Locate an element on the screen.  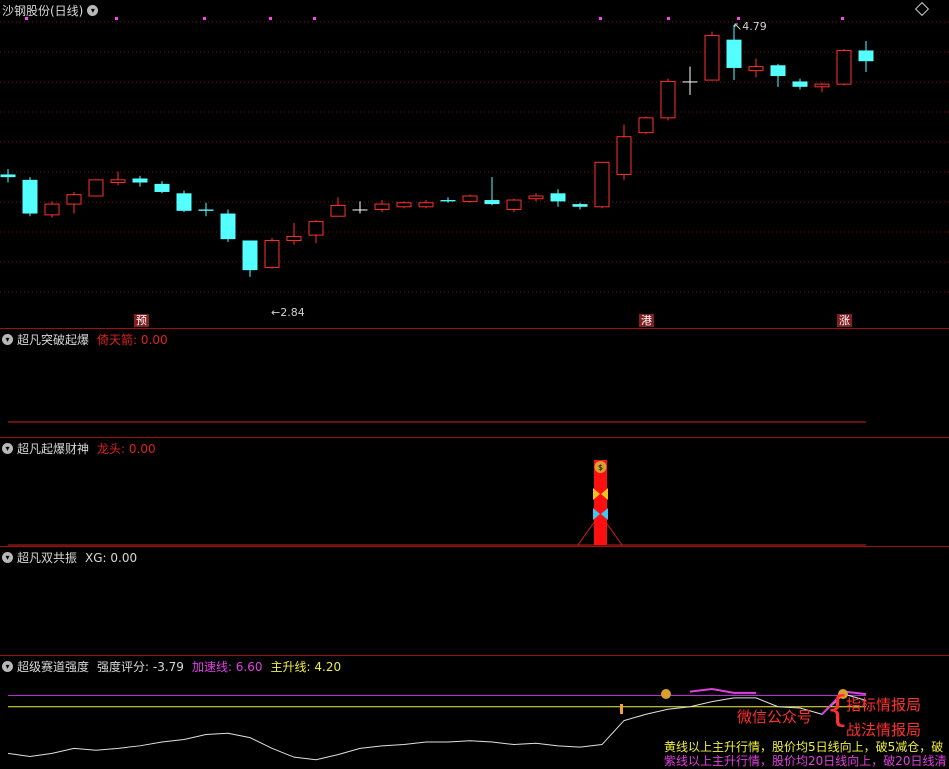
pointer-hand-icon is located at coordinates (621, 709).